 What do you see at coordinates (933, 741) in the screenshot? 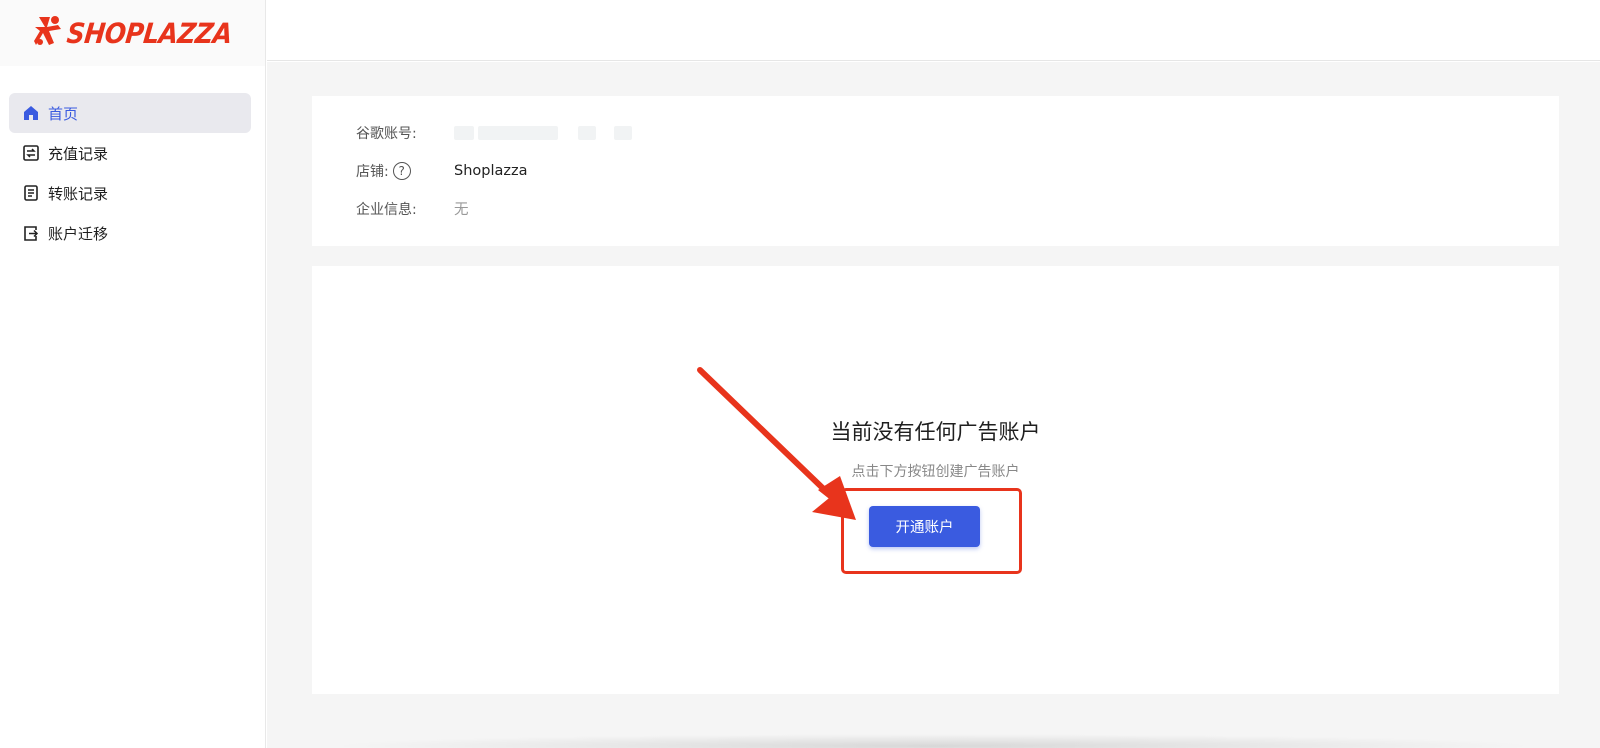
I see `bottom-shadow` at bounding box center [933, 741].